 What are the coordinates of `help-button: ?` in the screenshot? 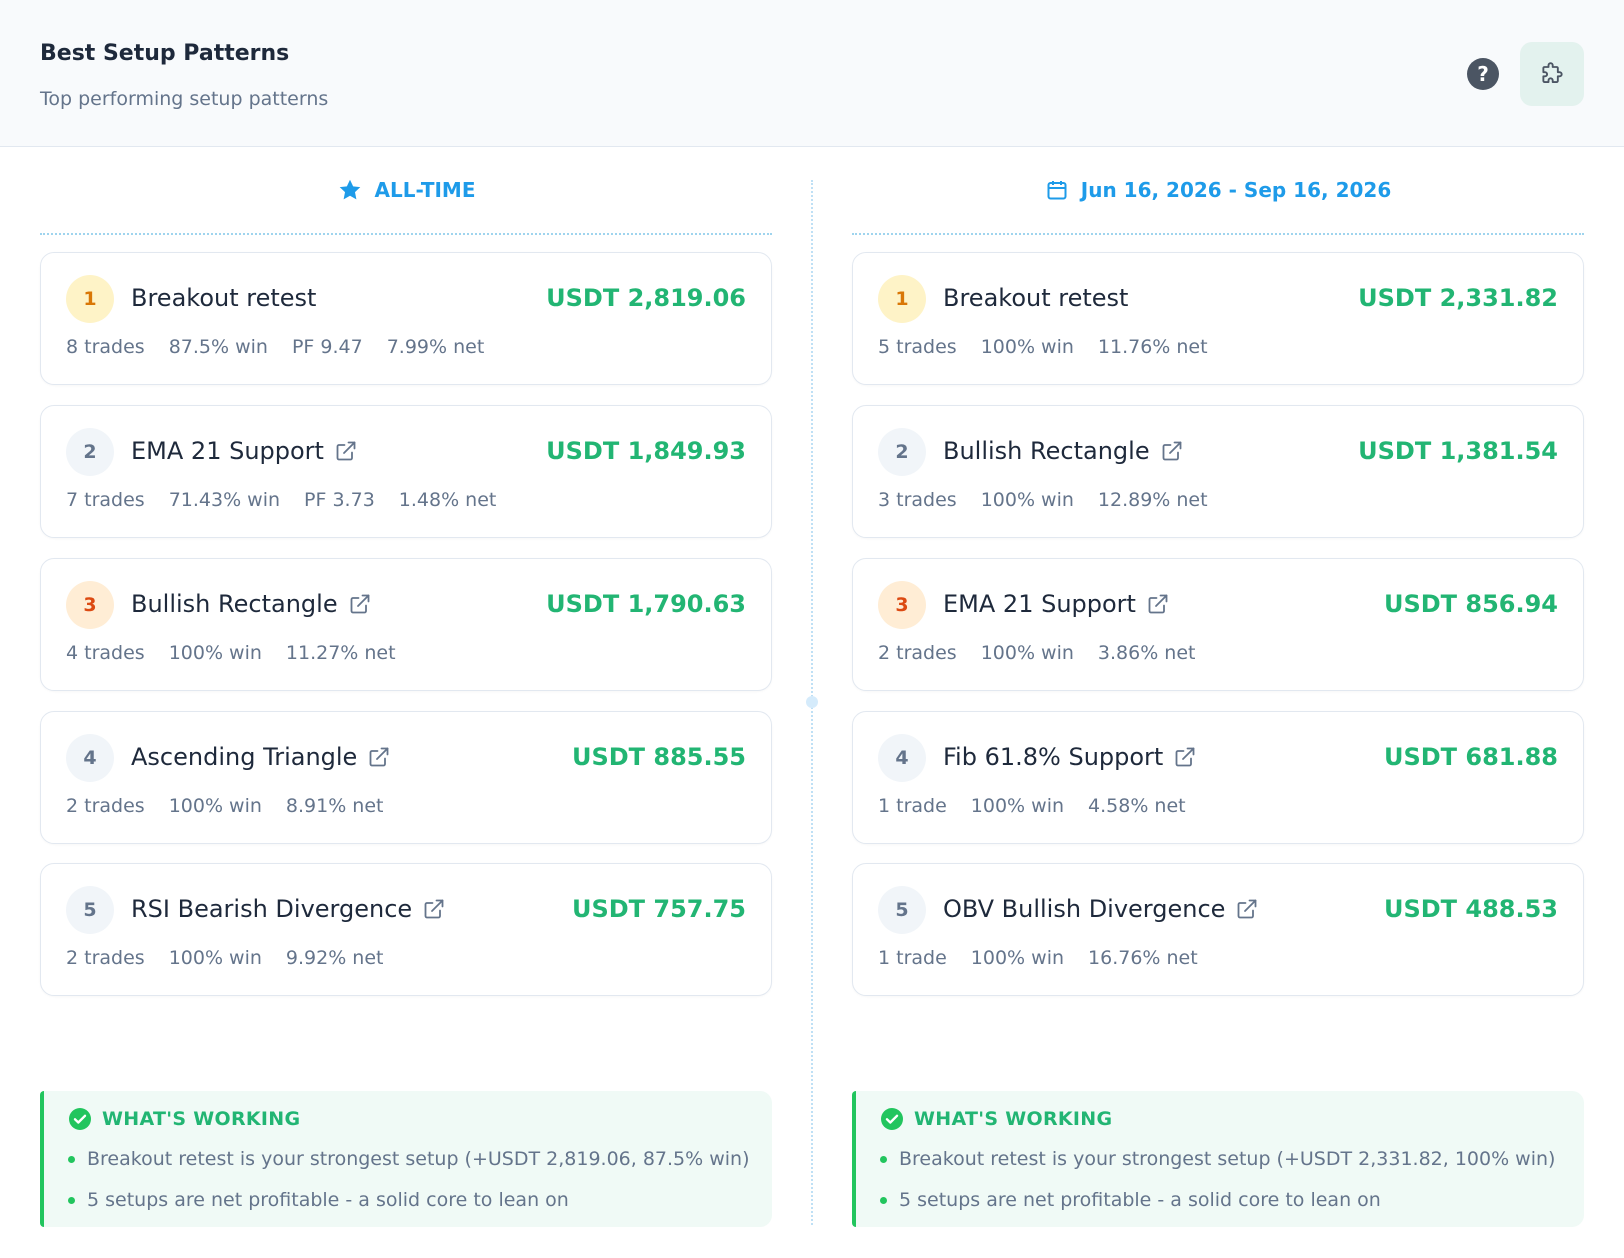 It's located at (1483, 74).